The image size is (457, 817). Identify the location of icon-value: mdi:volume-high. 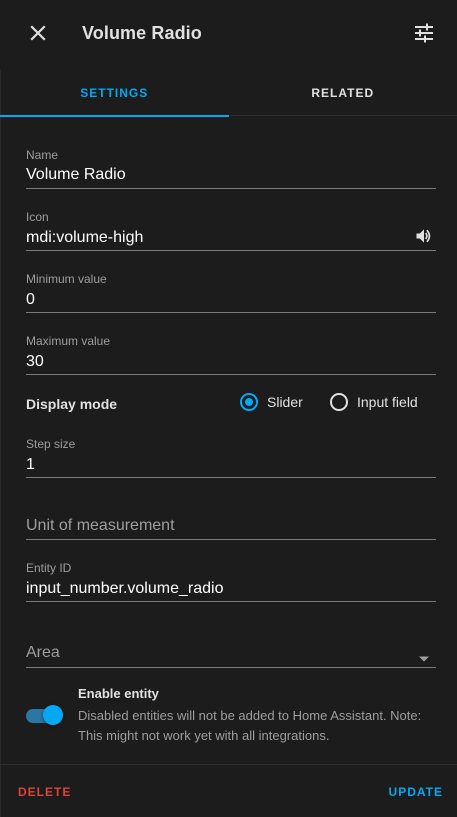
(85, 237).